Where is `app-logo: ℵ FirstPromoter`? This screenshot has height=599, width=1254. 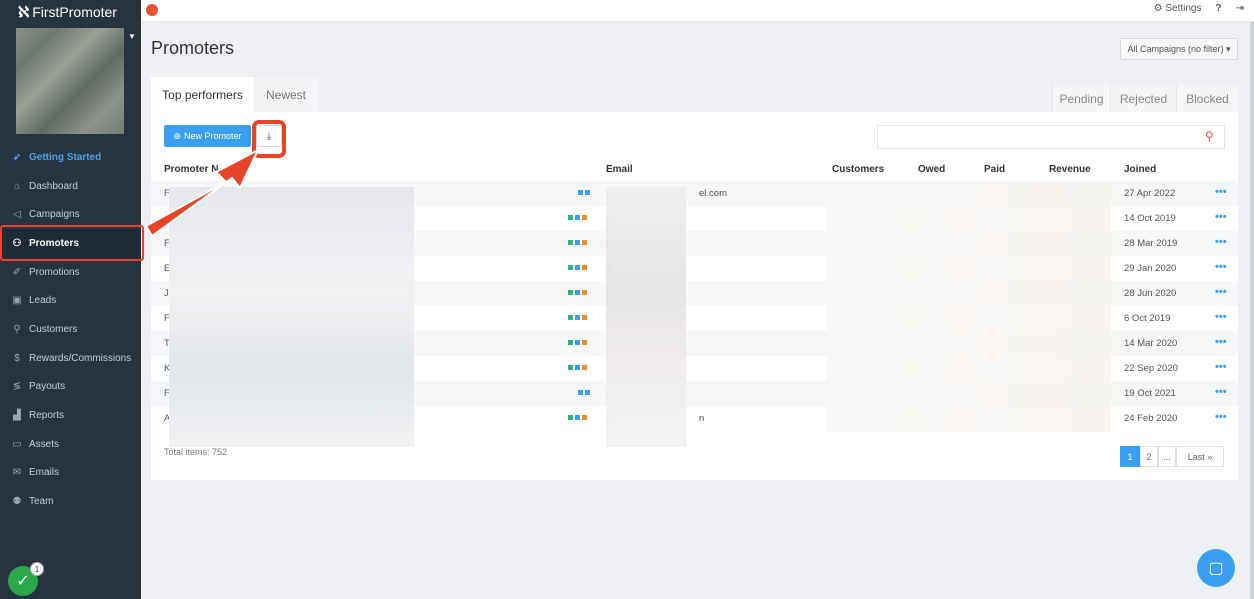
app-logo: ℵ FirstPromoter is located at coordinates (70, 12).